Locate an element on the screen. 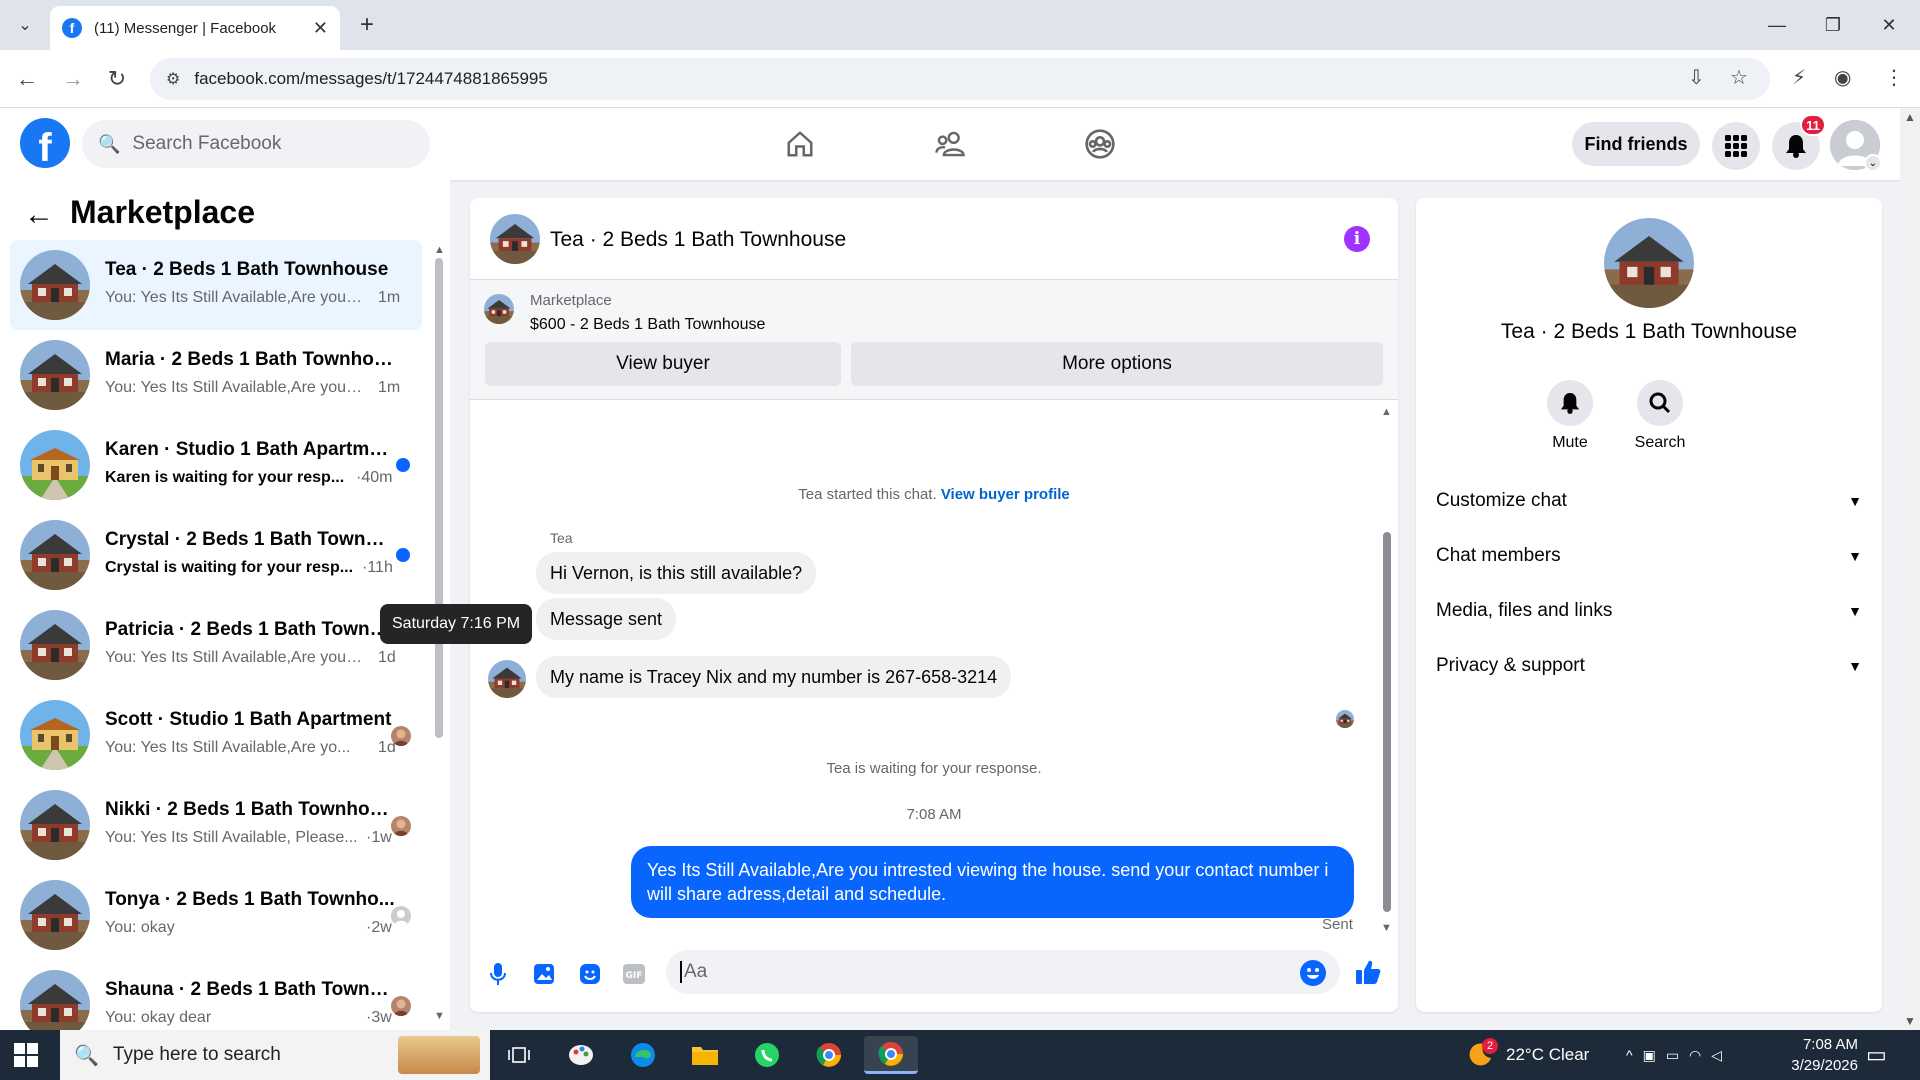 This screenshot has width=1920, height=1080. message-input: Aa is located at coordinates (1003, 972).